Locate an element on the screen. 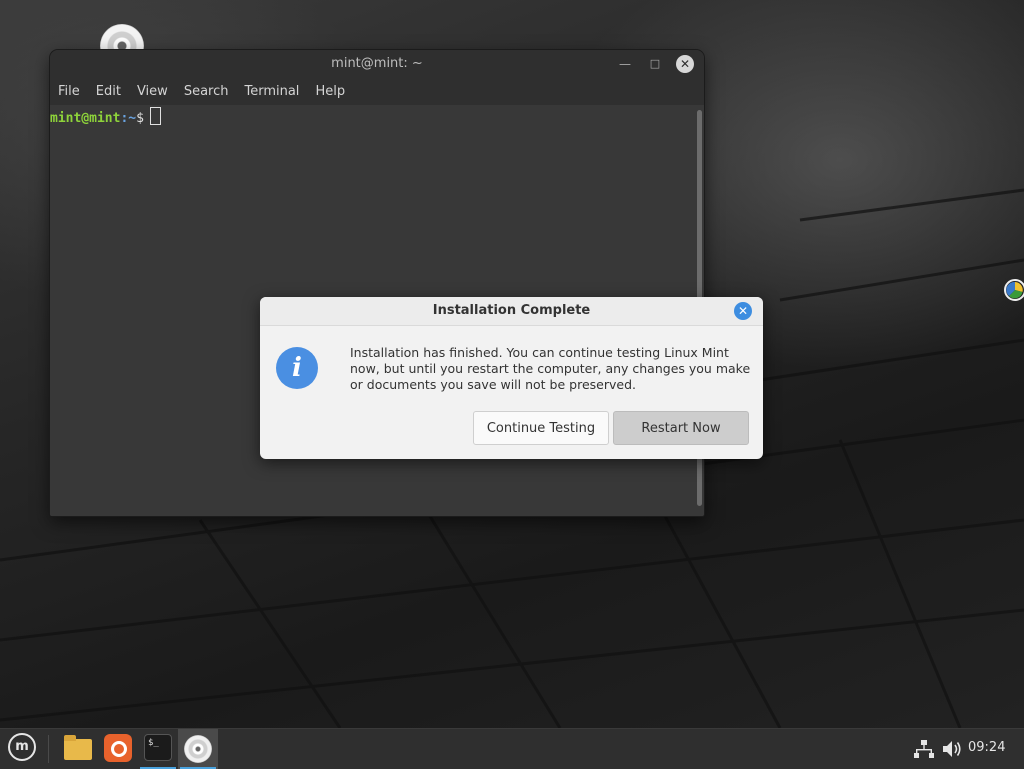  firefox-icon is located at coordinates (118, 748).